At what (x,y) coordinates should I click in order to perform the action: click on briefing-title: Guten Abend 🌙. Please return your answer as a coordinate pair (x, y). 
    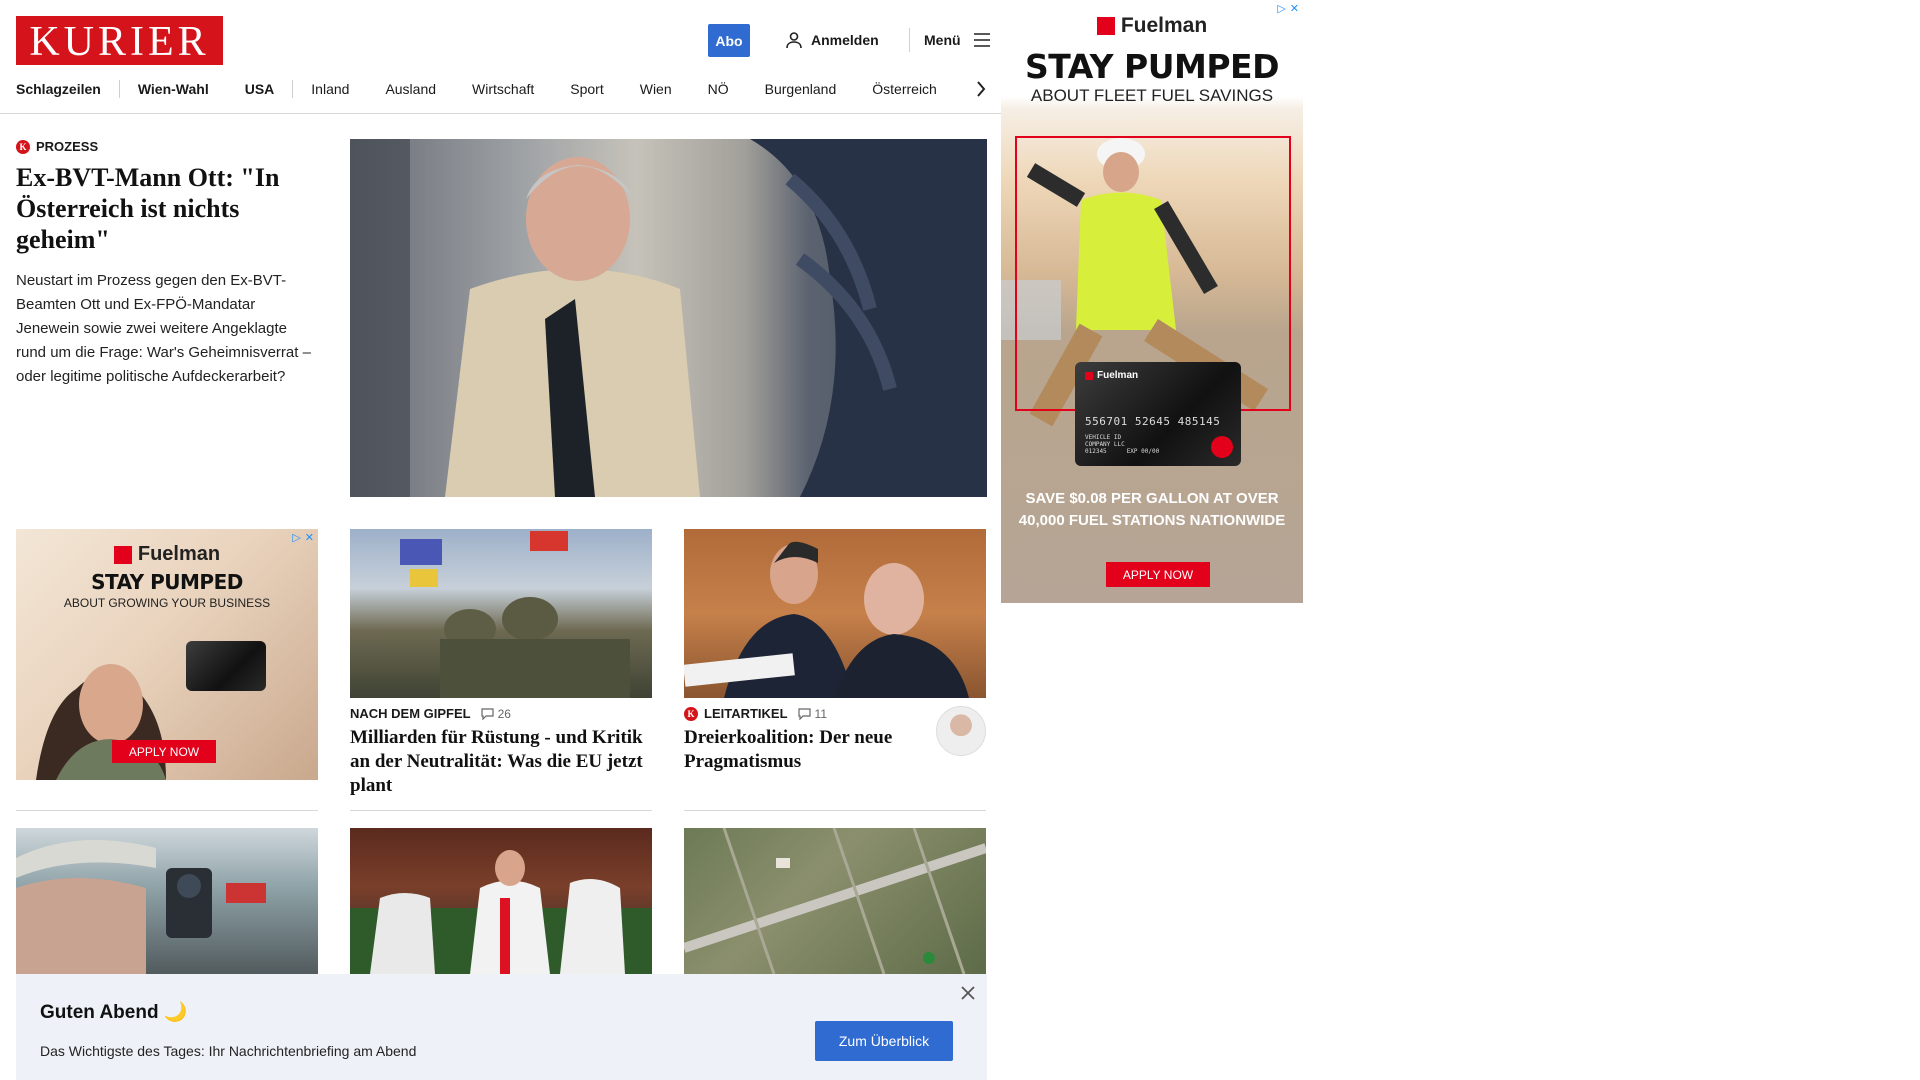
    Looking at the image, I should click on (114, 1012).